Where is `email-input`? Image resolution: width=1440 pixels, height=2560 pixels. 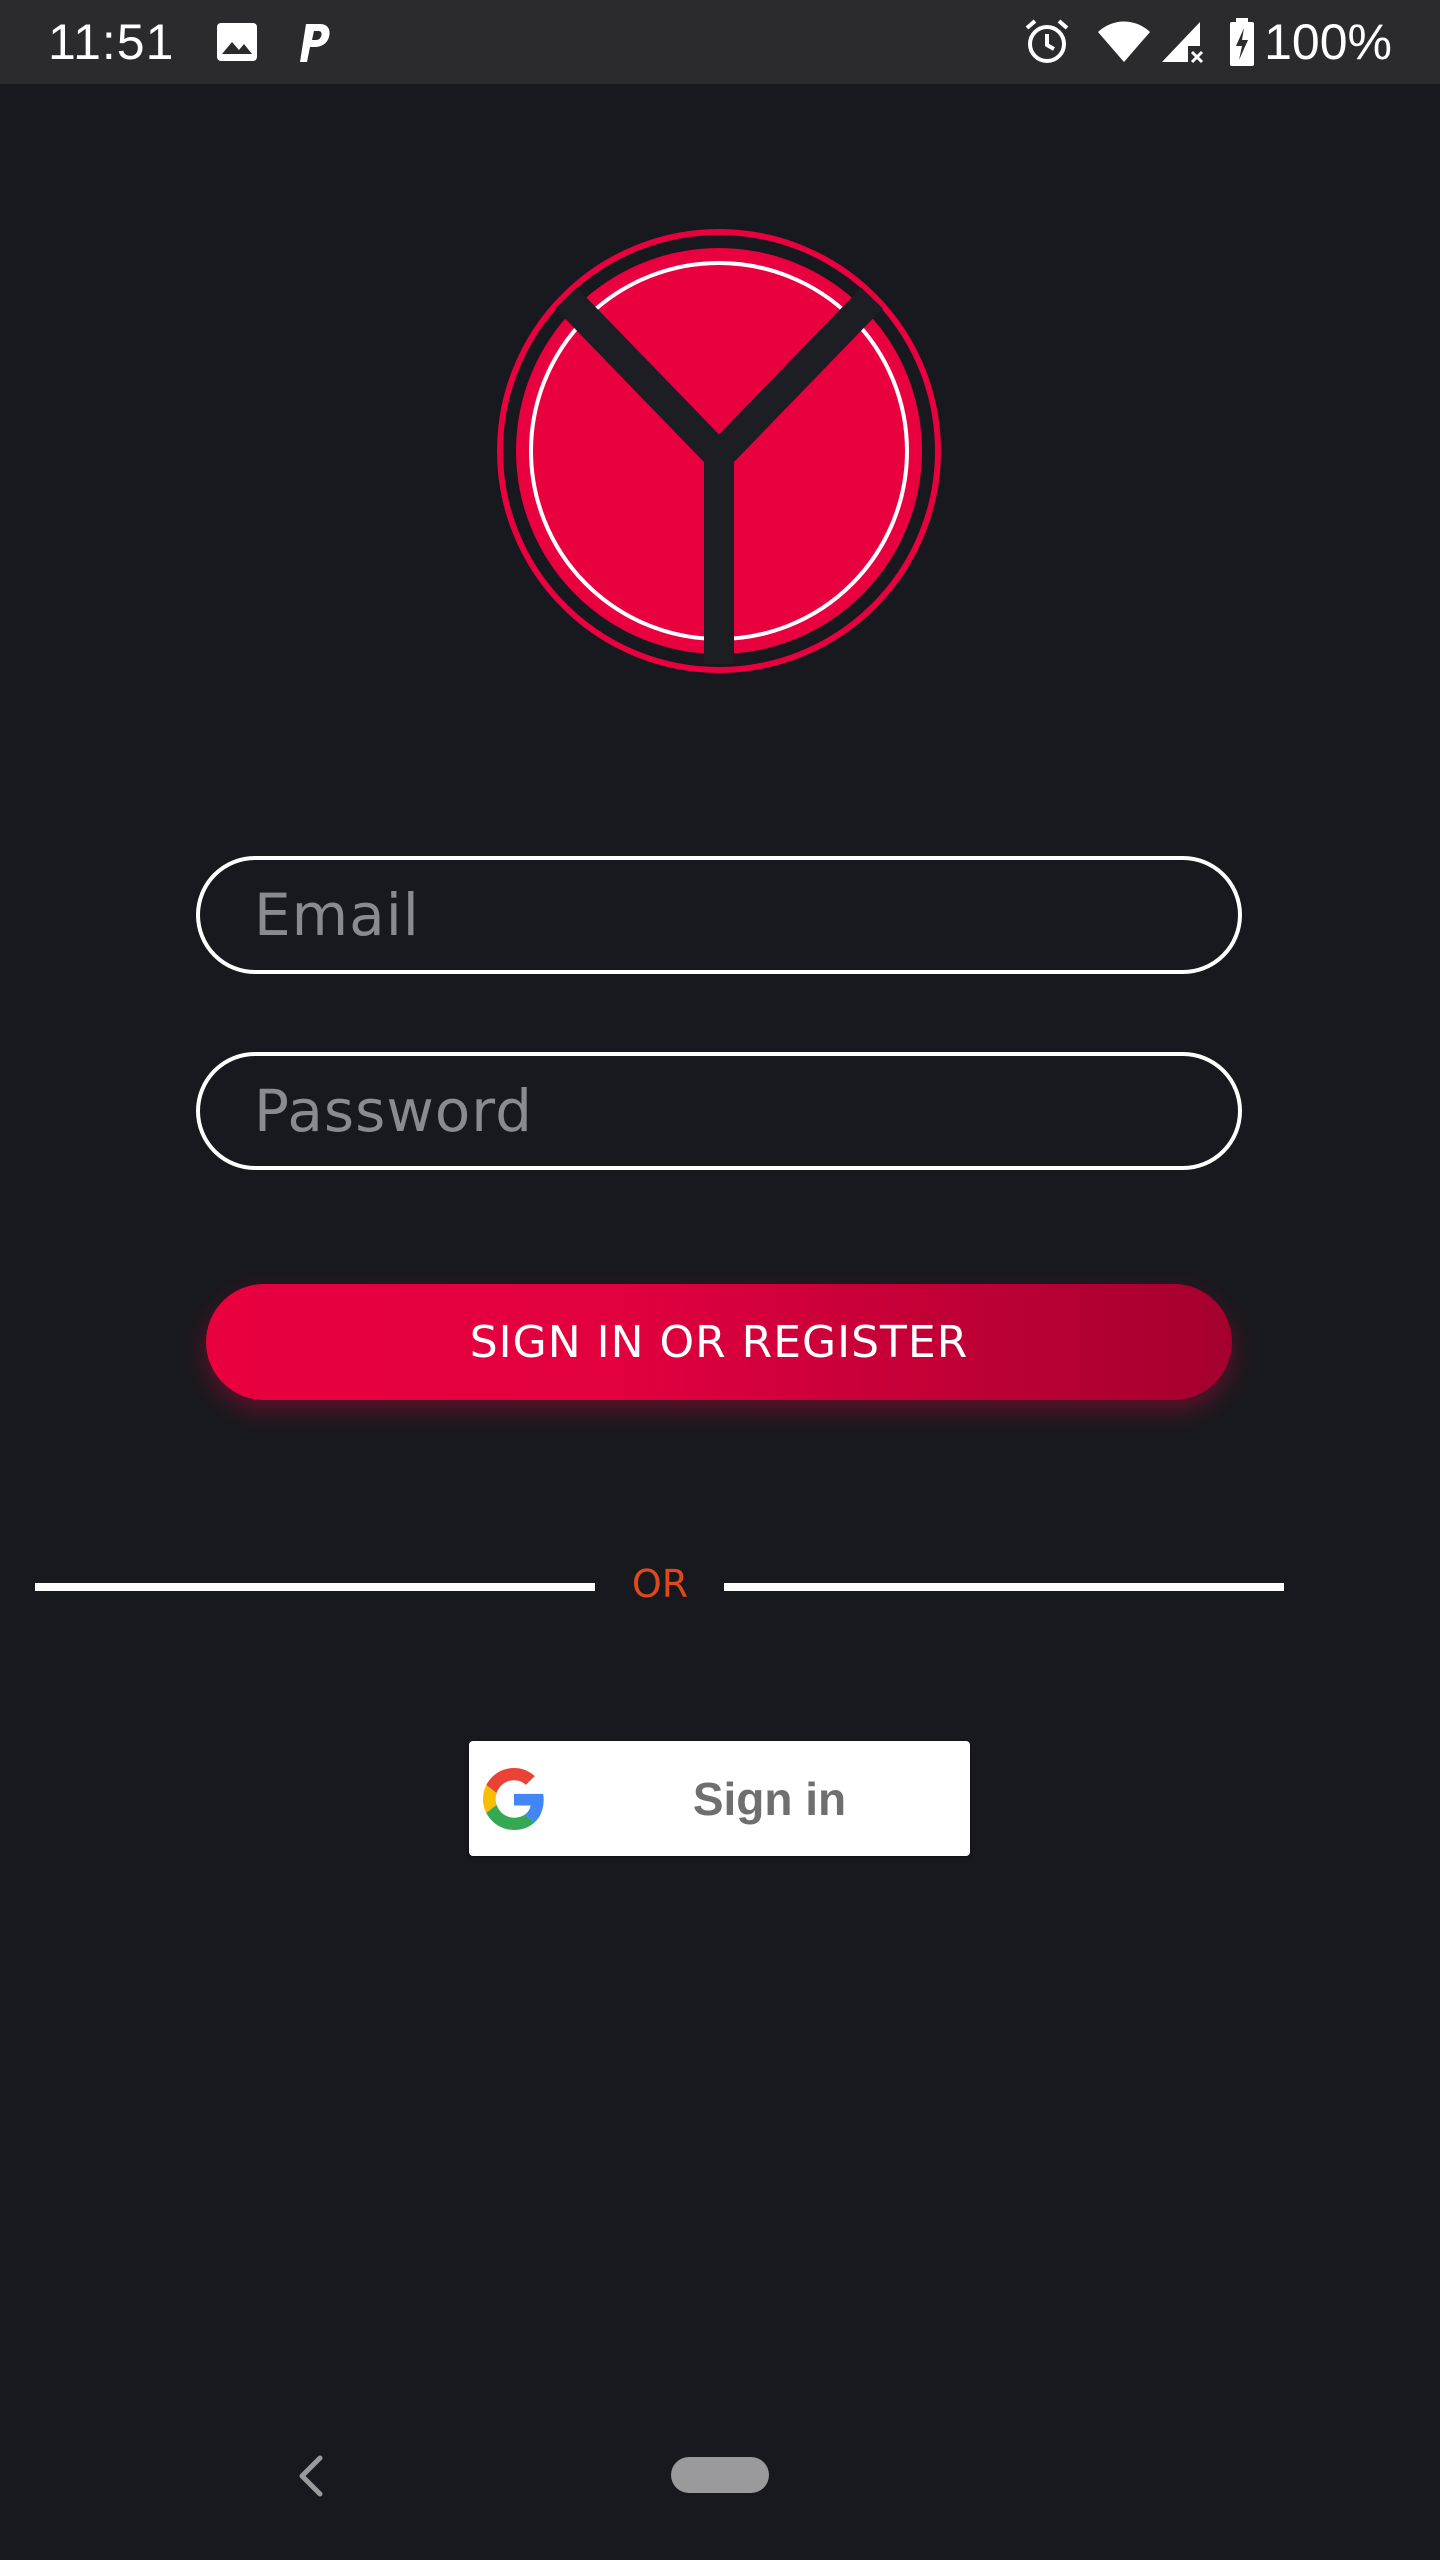 email-input is located at coordinates (745, 915).